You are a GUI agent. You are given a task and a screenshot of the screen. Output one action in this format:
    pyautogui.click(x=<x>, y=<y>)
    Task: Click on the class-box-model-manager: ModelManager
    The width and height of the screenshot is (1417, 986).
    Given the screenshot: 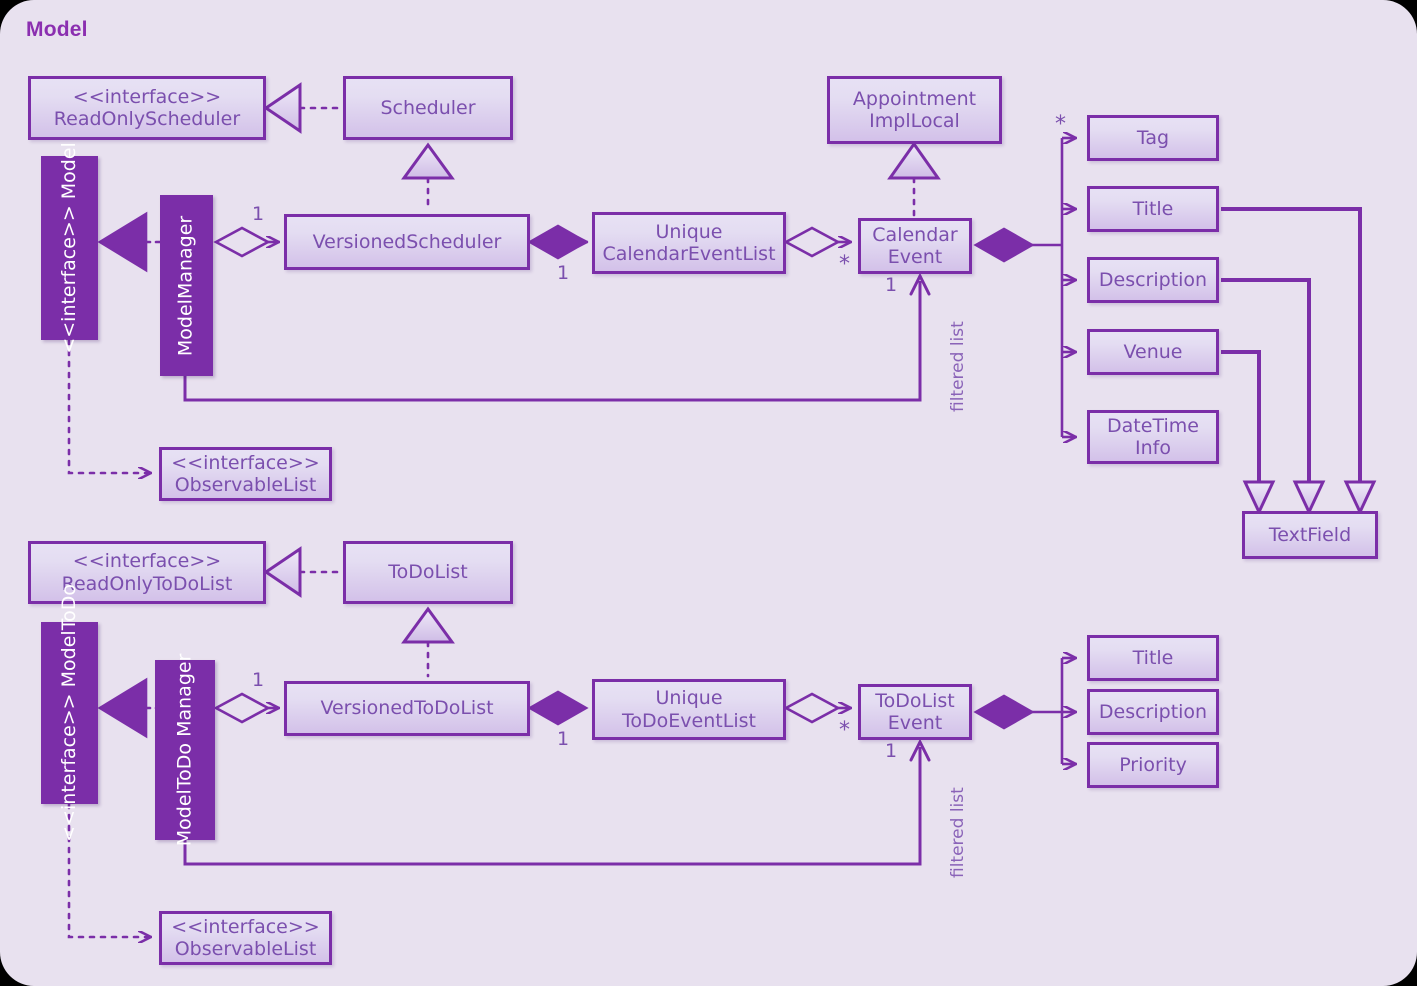 What is the action you would take?
    pyautogui.click(x=186, y=285)
    